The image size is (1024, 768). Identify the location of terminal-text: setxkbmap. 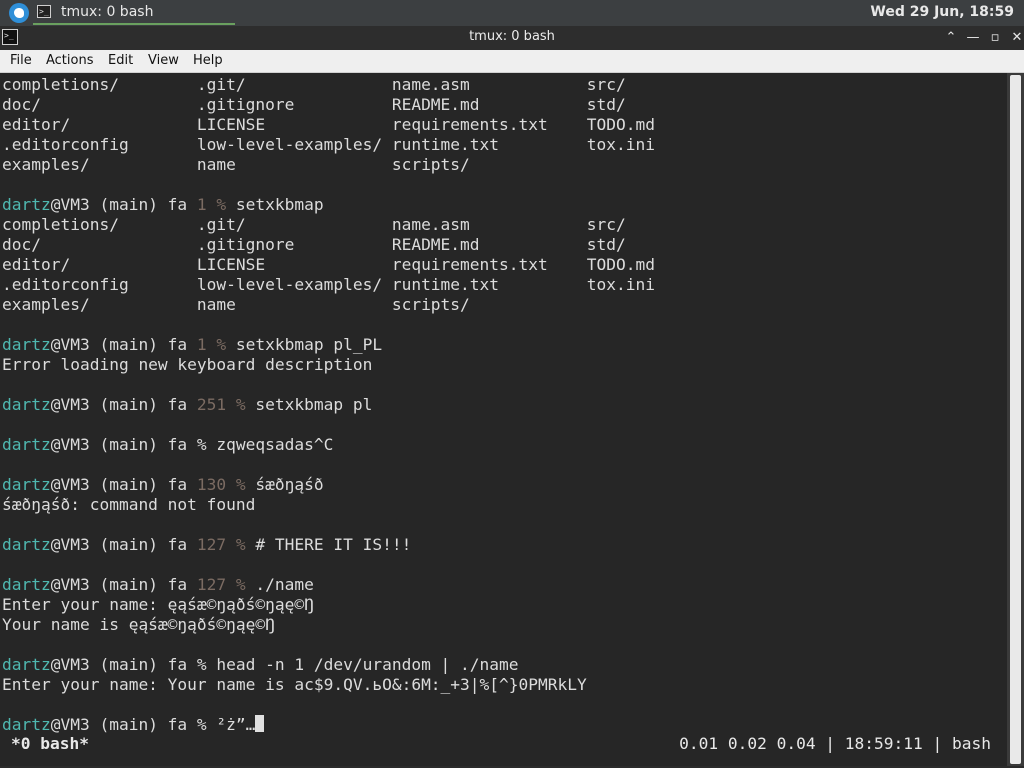
(275, 204).